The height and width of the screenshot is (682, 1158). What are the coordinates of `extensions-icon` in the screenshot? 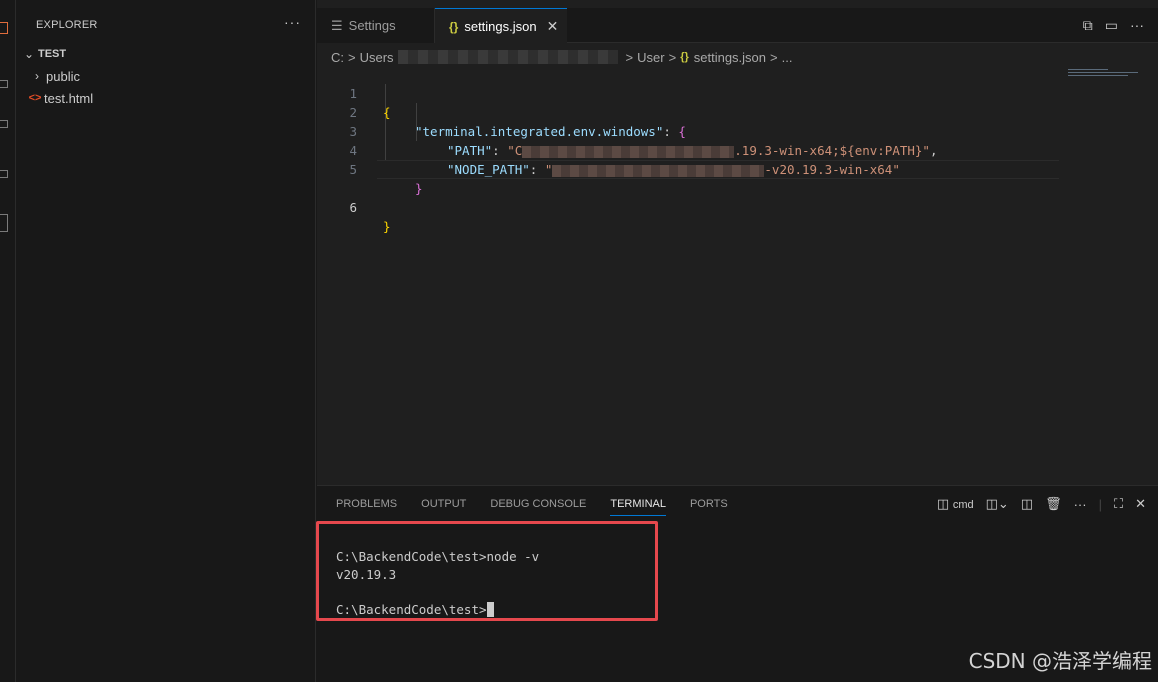 It's located at (4, 223).